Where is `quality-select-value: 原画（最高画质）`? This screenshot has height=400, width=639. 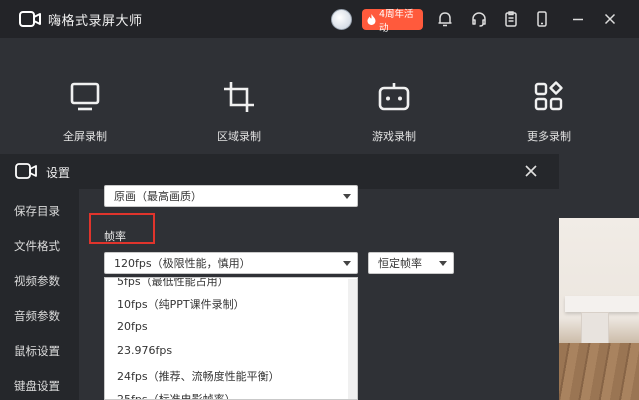 quality-select-value: 原画（最高画质） is located at coordinates (158, 196).